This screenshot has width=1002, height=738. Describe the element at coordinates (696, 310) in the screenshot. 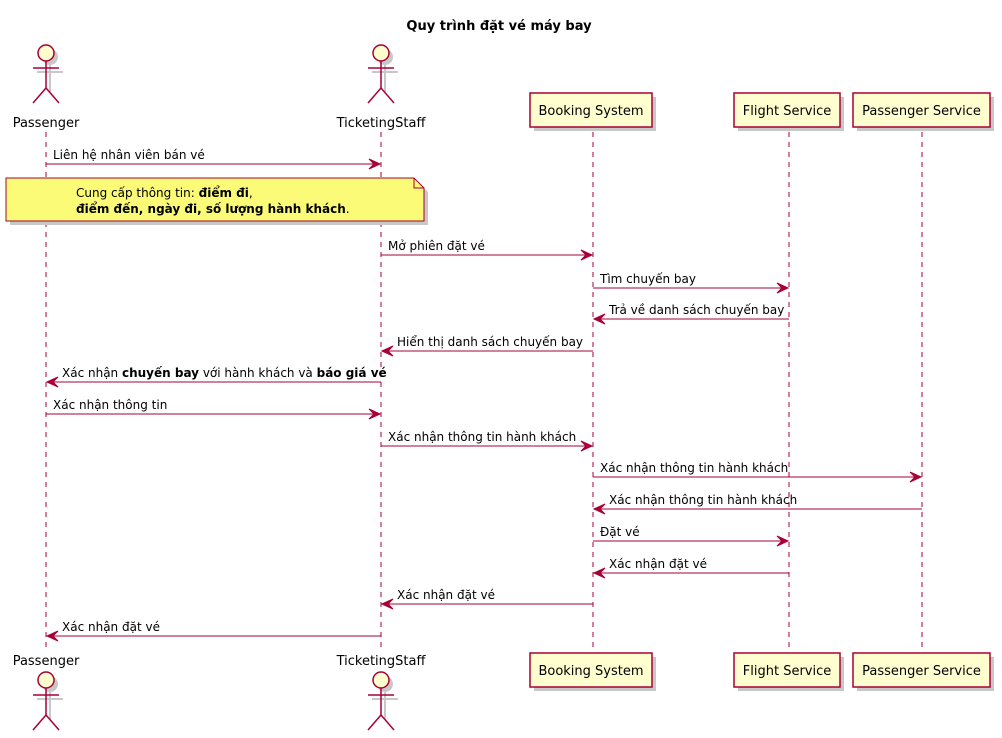

I see `message-label: Trả về danh sách chuyến bay` at that location.